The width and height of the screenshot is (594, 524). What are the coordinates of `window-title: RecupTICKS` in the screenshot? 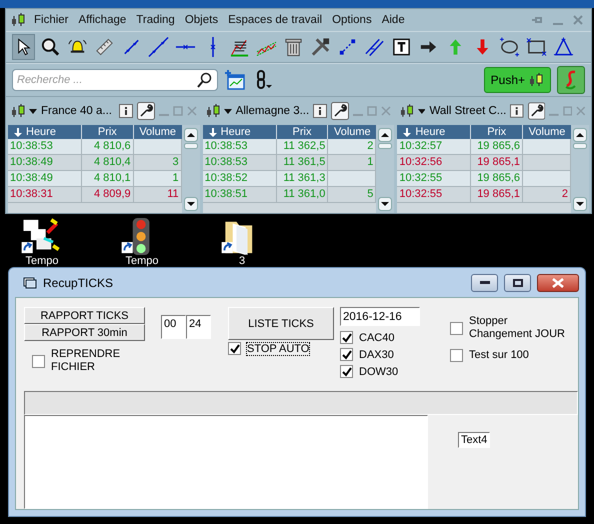 It's located at (78, 283).